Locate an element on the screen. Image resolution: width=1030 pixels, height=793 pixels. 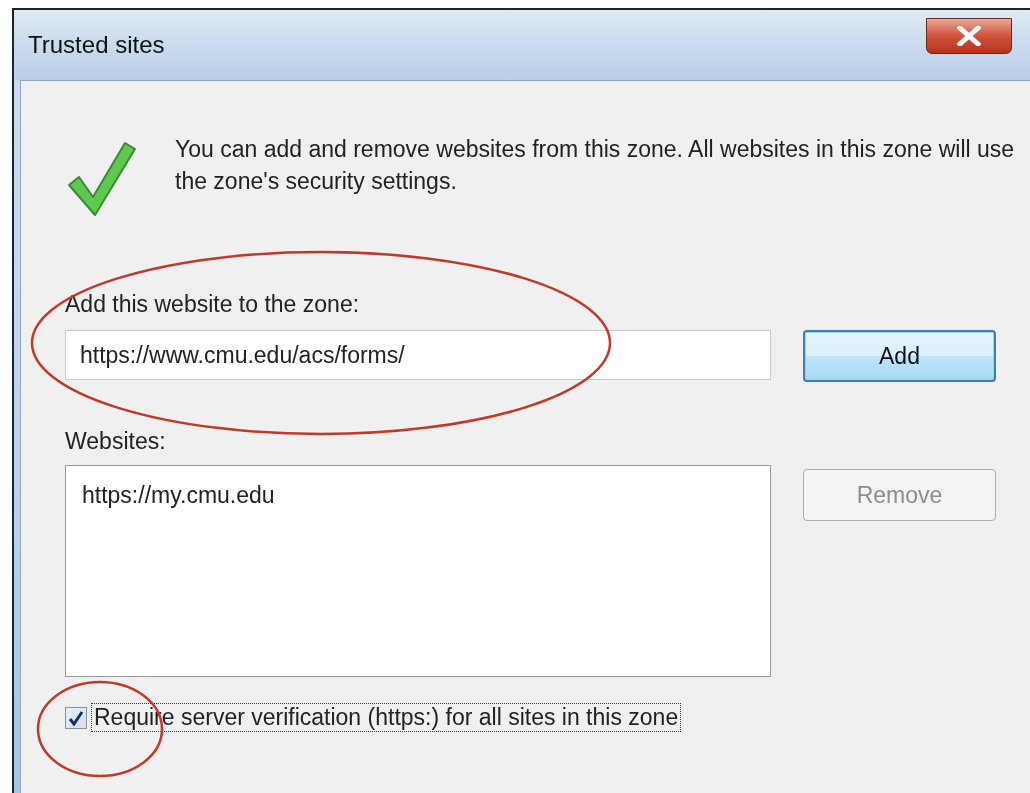
website-list-item: https://my.cmu.edu is located at coordinates (418, 495).